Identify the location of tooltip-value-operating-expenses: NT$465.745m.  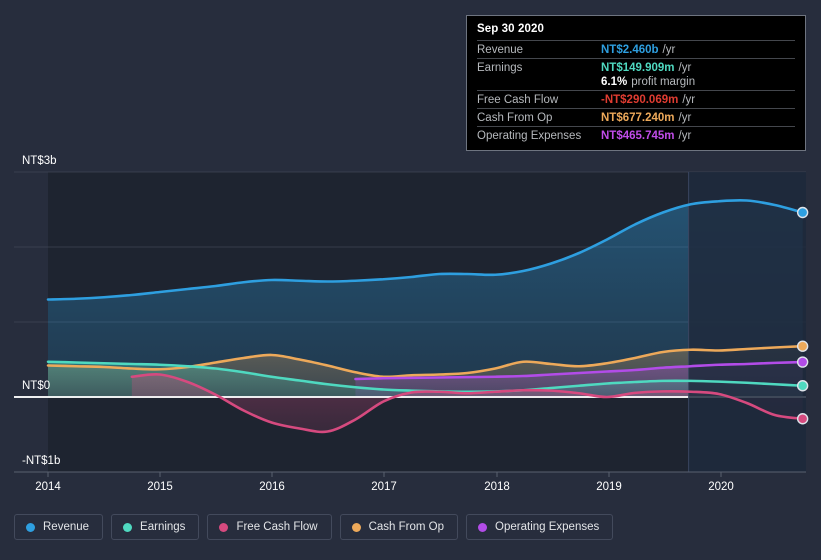
(638, 136).